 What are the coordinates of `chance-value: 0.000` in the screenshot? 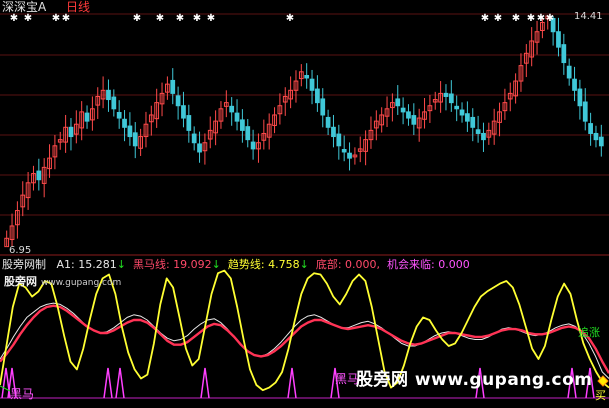 It's located at (454, 264).